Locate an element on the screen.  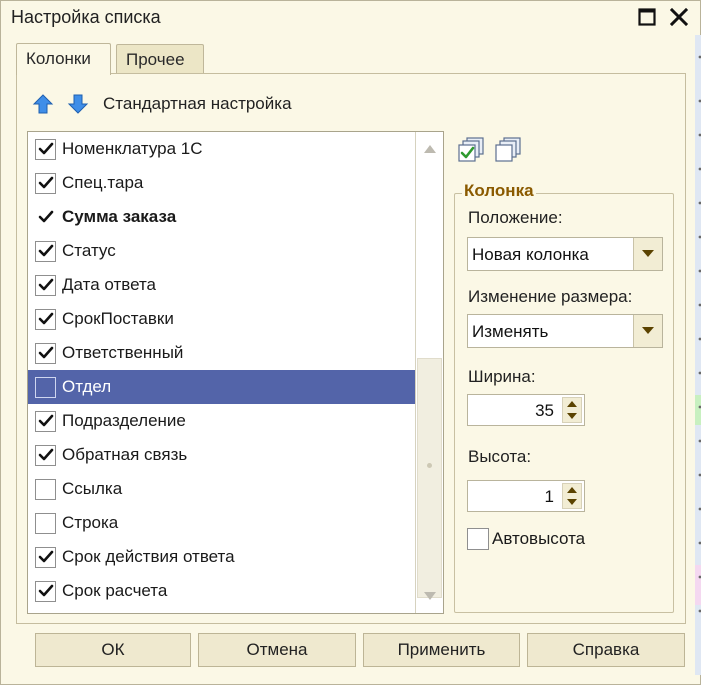
close-icon is located at coordinates (679, 17).